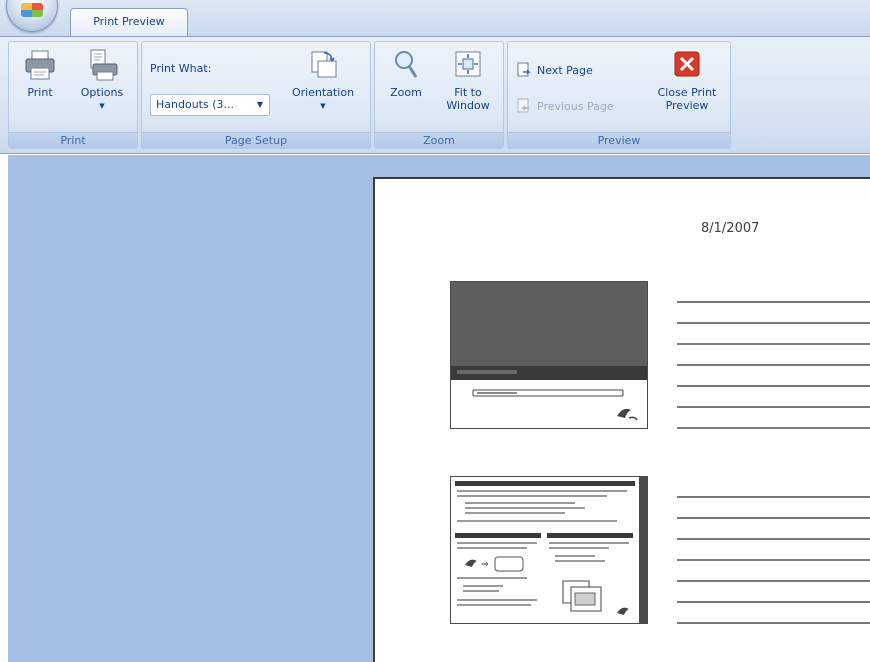 The image size is (870, 662). What do you see at coordinates (259, 104) in the screenshot?
I see `dropdown-caret-icon: ▼` at bounding box center [259, 104].